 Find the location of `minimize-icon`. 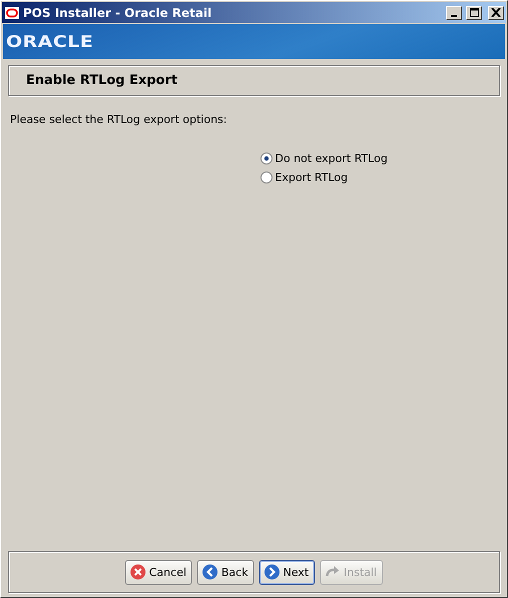

minimize-icon is located at coordinates (454, 15).